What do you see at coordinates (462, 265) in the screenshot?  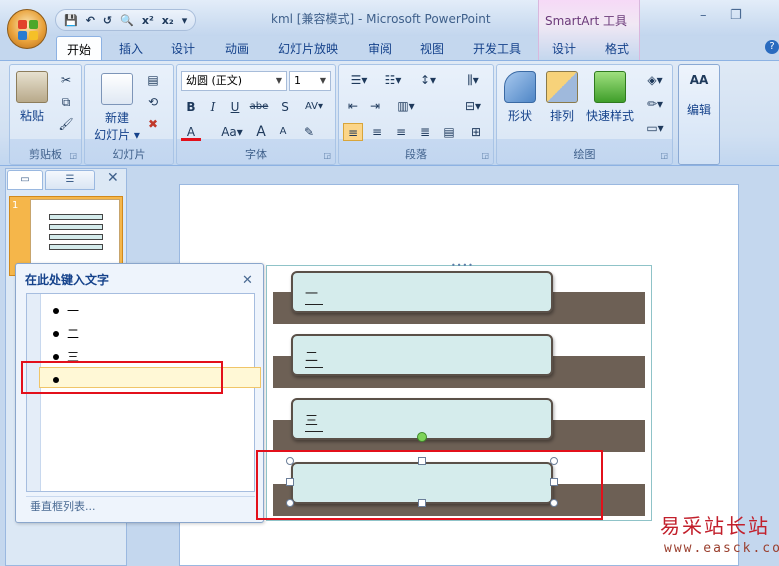 I see `top-handle-dots: ••••` at bounding box center [462, 265].